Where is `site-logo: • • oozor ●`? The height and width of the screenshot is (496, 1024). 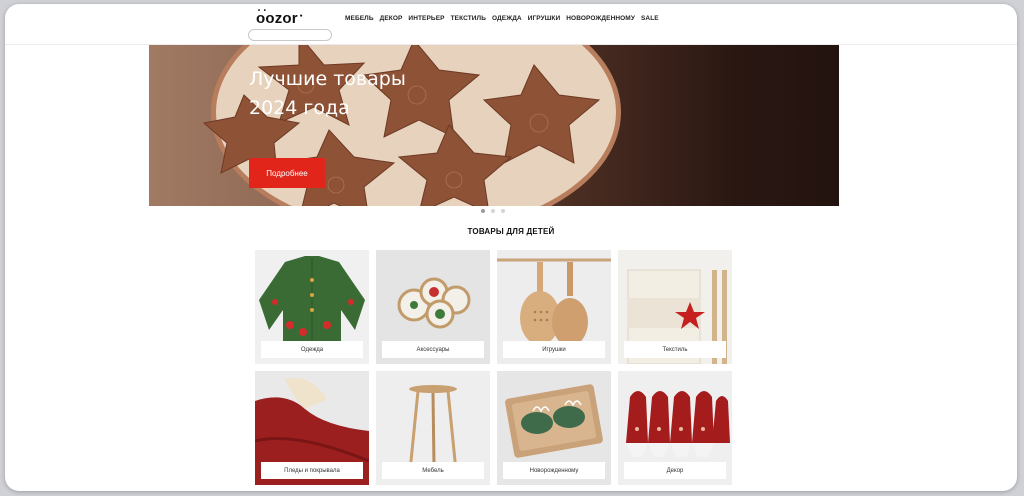
site-logo: • • oozor ● is located at coordinates (279, 17).